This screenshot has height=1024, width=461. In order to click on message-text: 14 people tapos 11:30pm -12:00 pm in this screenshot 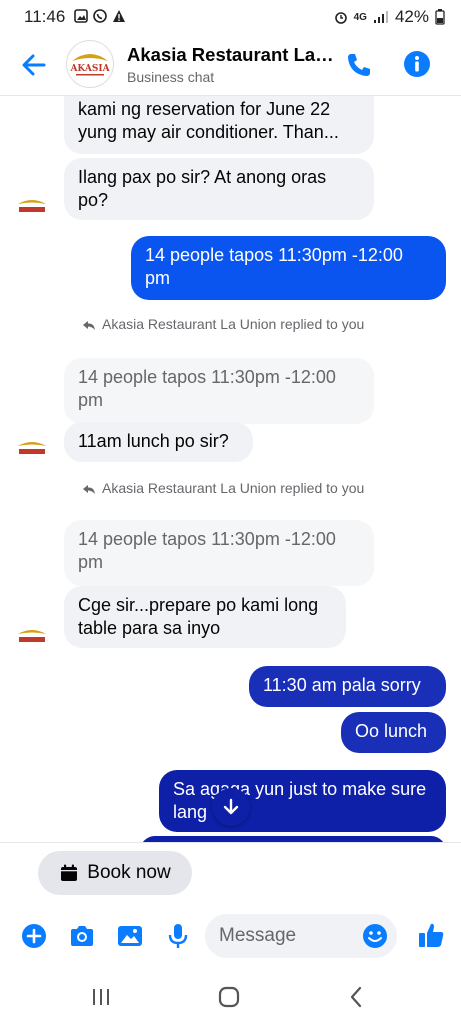, I will do `click(274, 266)`.